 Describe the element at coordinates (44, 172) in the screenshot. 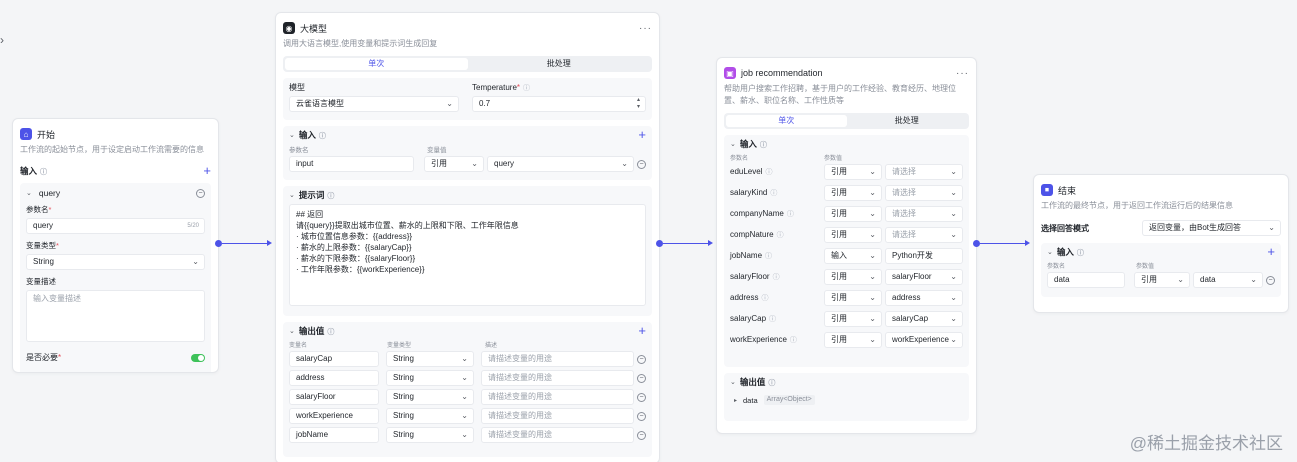

I see `info-icon: ⓘ` at that location.